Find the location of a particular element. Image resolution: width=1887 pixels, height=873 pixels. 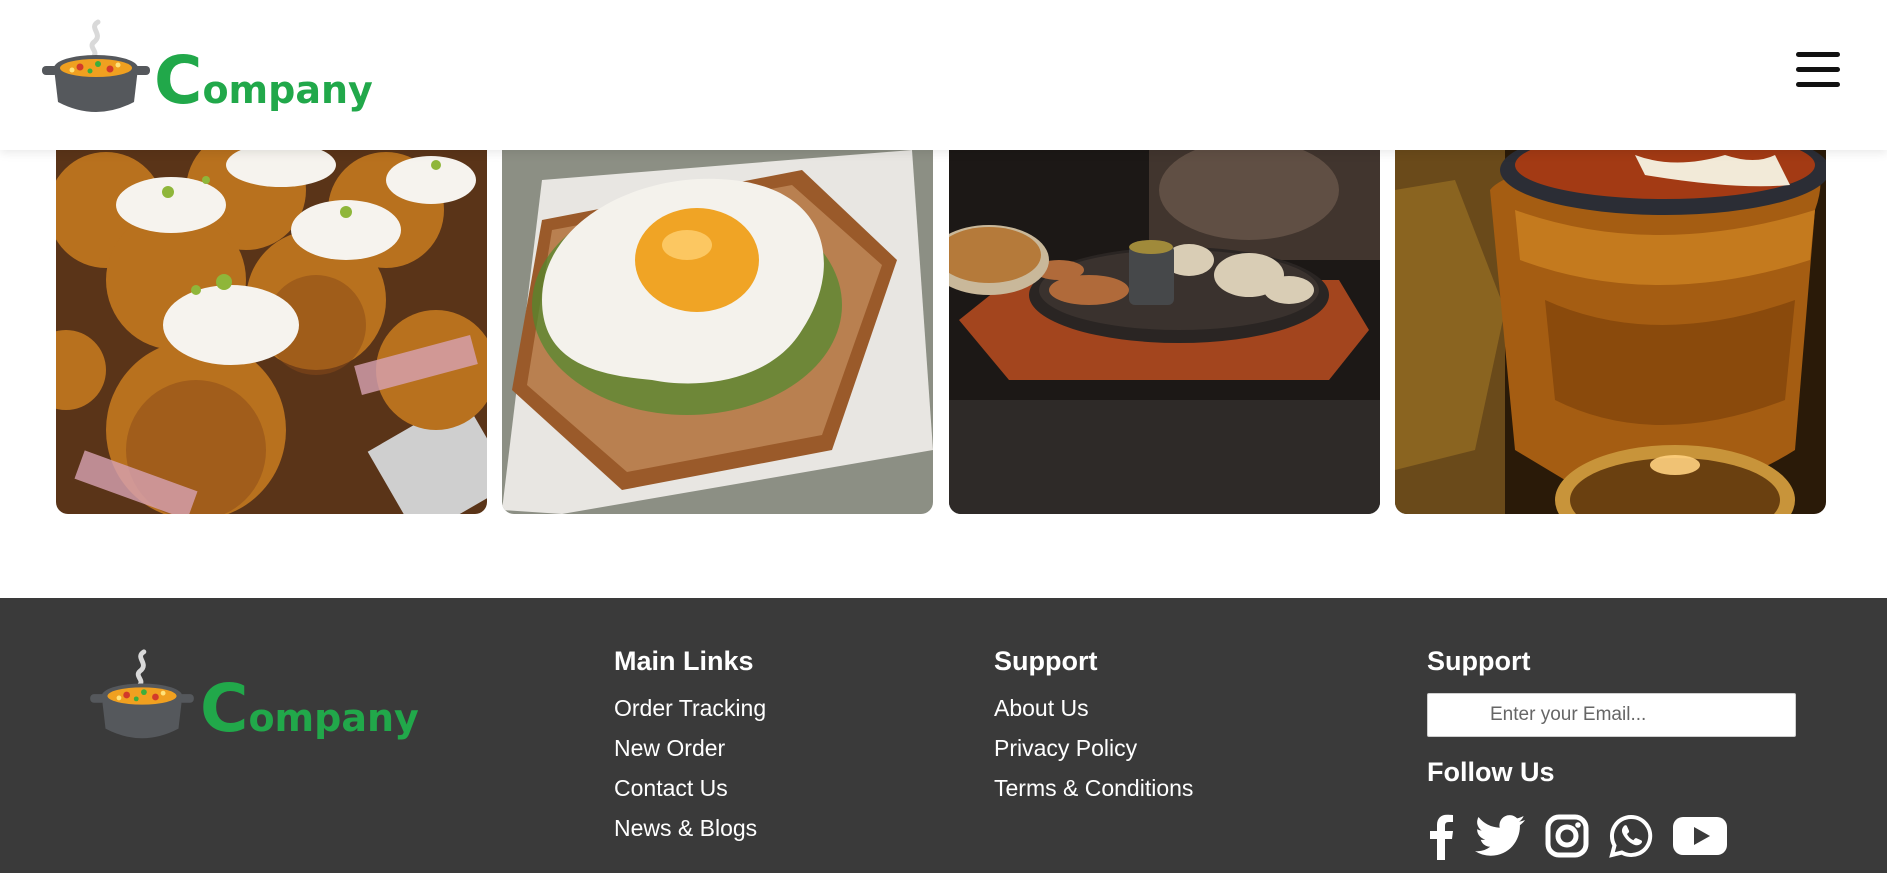

twitter-icon is located at coordinates (1500, 836).